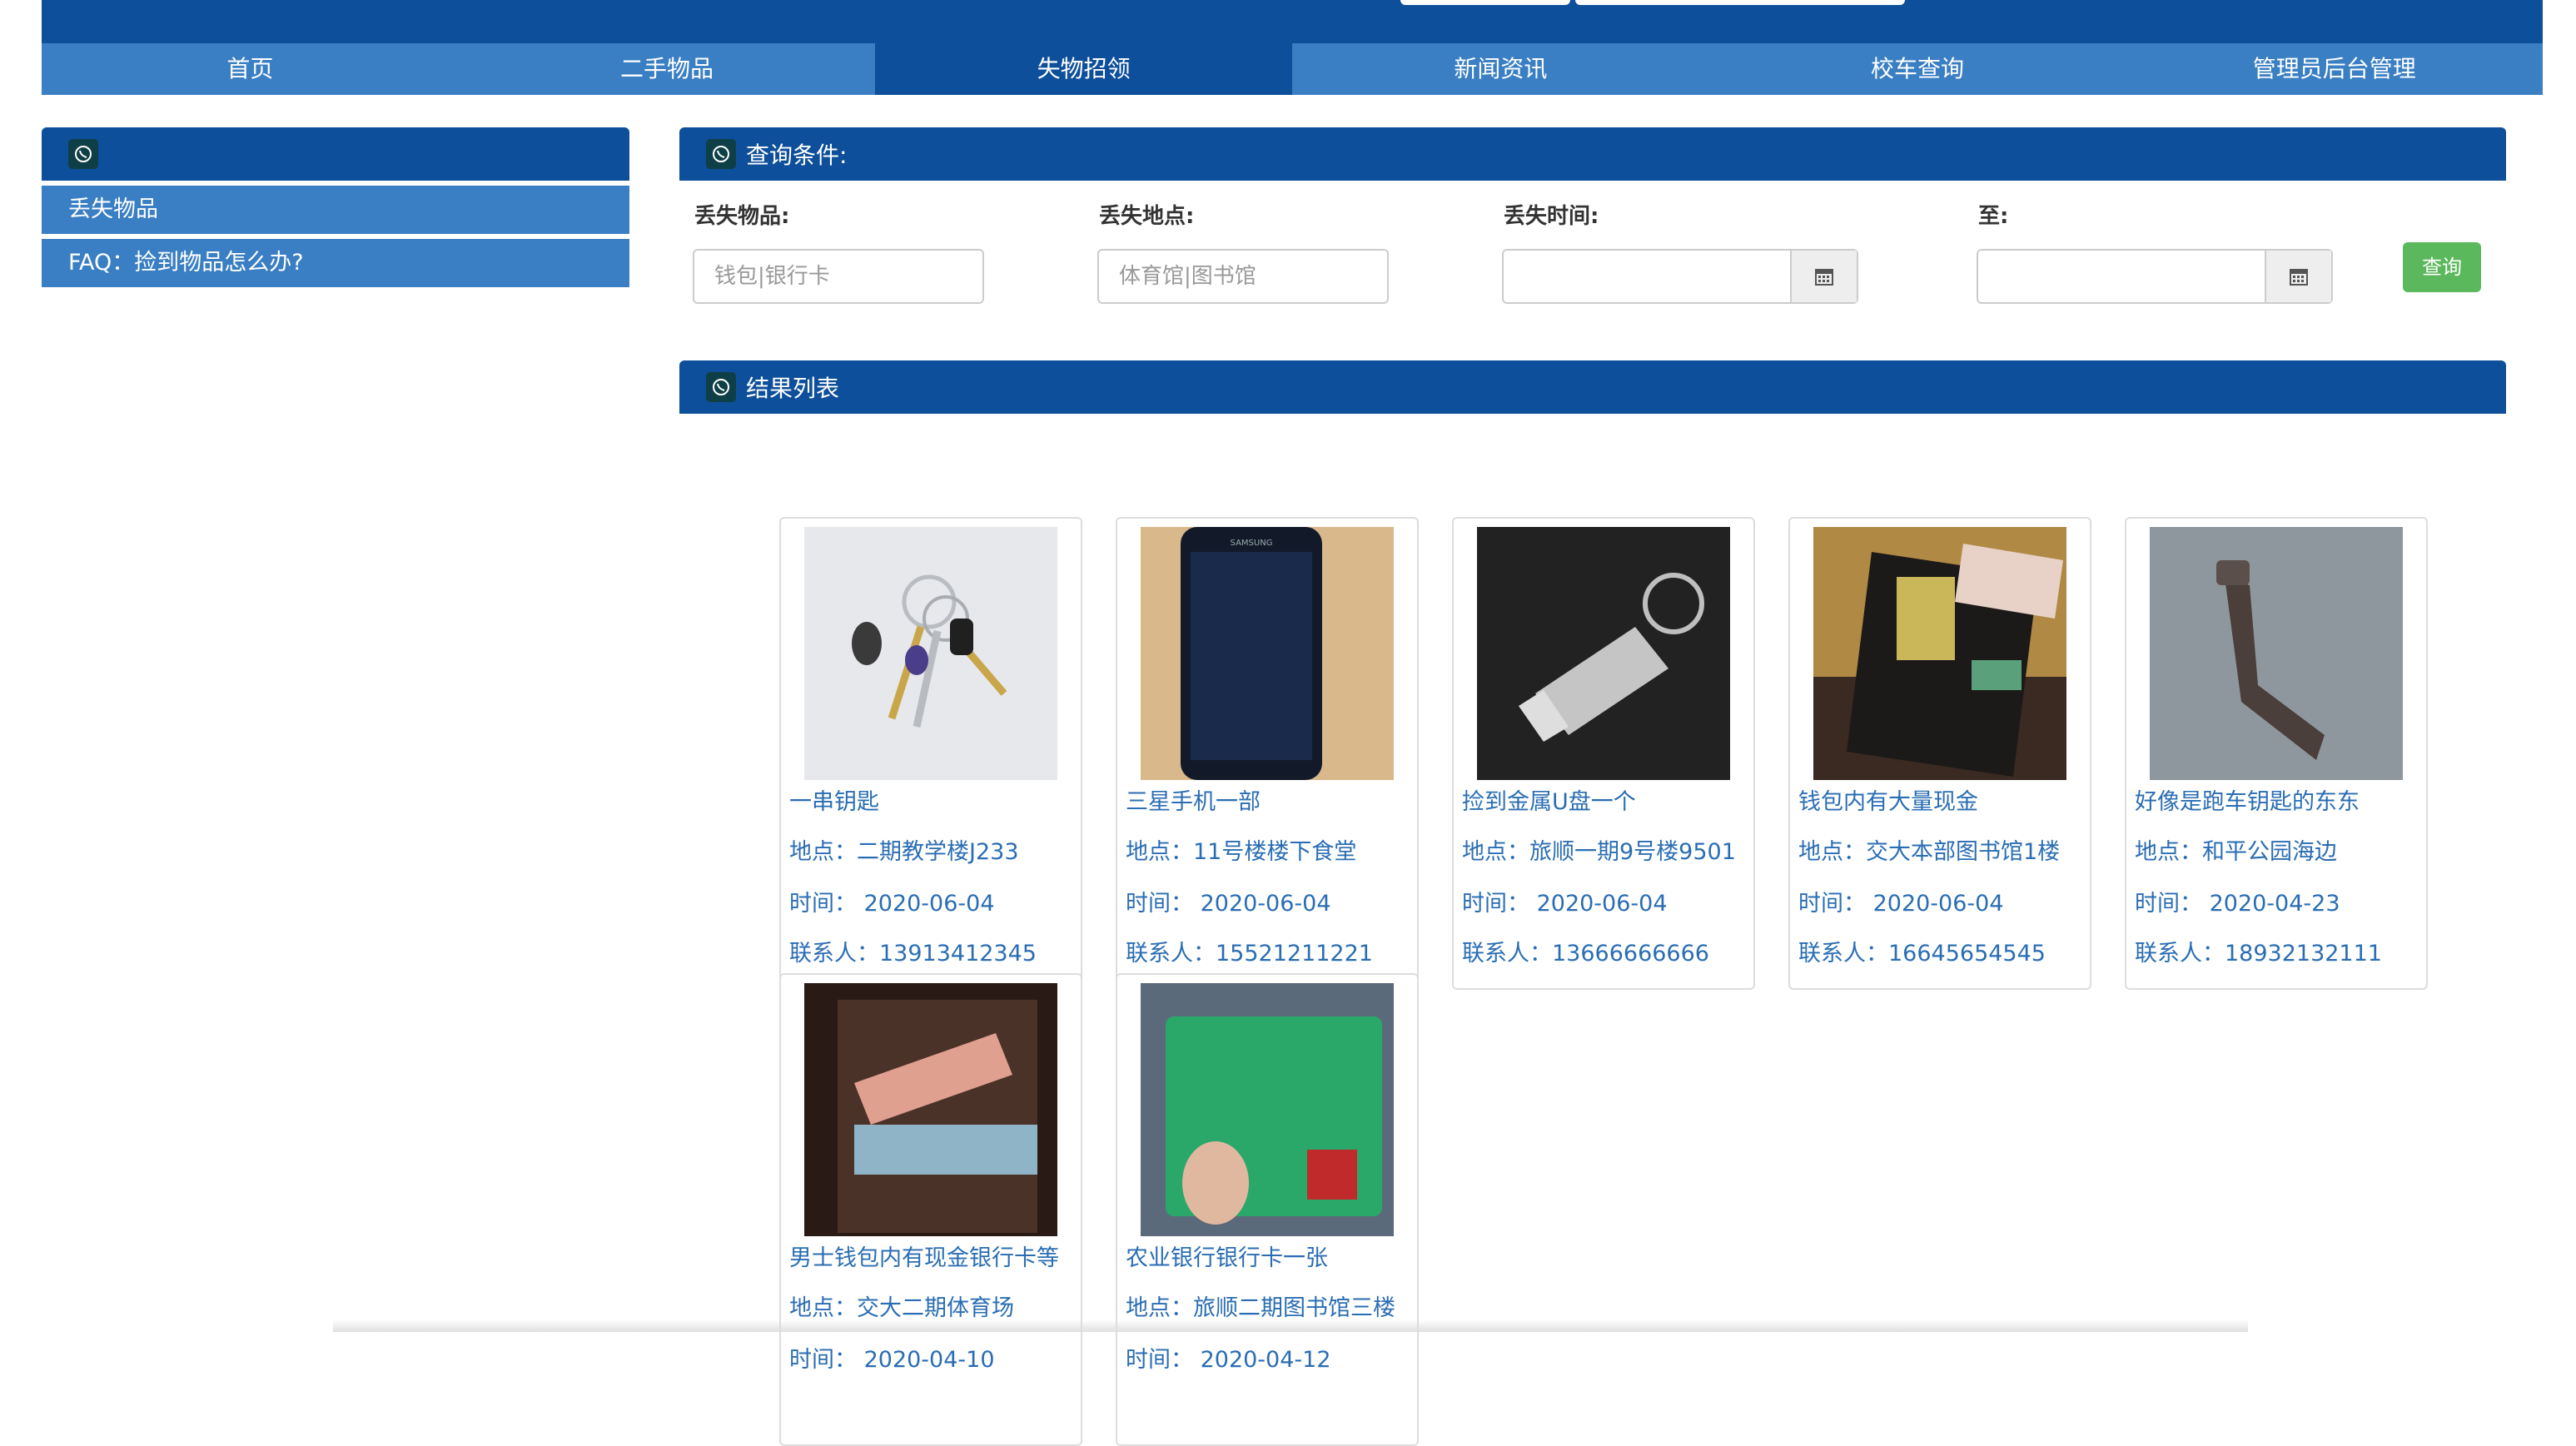 Image resolution: width=2576 pixels, height=1446 pixels. What do you see at coordinates (930, 653) in the screenshot?
I see `item-photo-keys` at bounding box center [930, 653].